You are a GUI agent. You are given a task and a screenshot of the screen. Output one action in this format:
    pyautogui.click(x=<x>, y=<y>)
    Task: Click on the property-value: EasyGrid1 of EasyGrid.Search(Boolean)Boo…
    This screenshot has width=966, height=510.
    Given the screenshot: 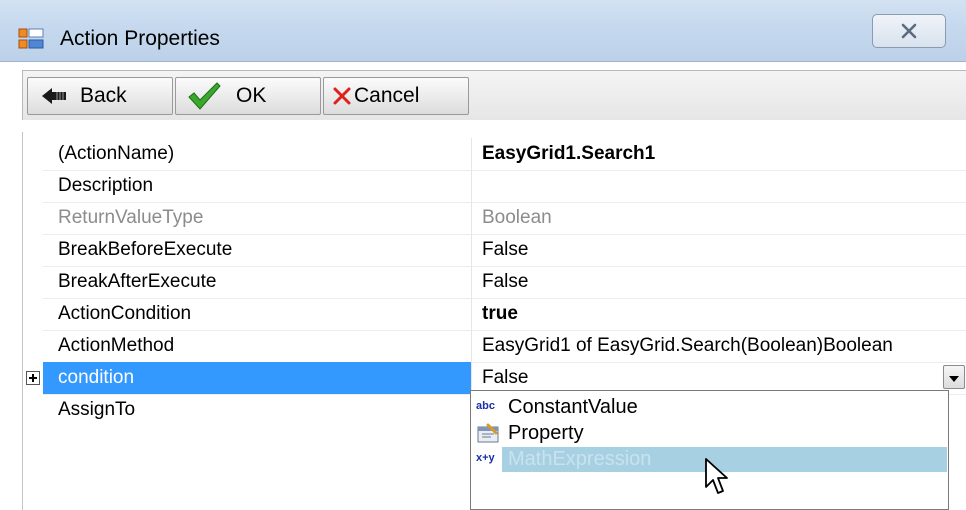 What is the action you would take?
    pyautogui.click(x=718, y=346)
    